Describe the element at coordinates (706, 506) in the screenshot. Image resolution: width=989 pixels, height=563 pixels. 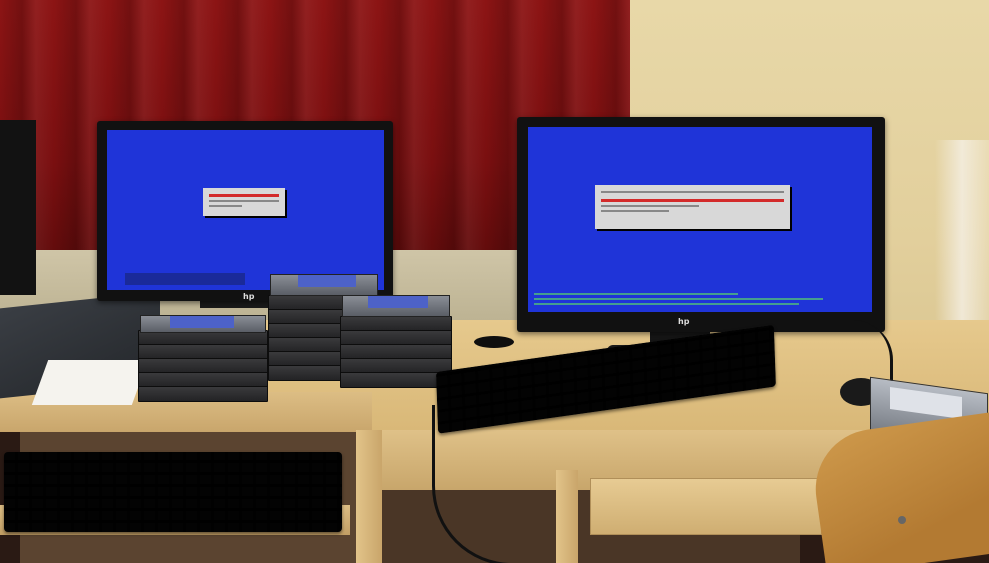
I see `keyboard-drawer` at that location.